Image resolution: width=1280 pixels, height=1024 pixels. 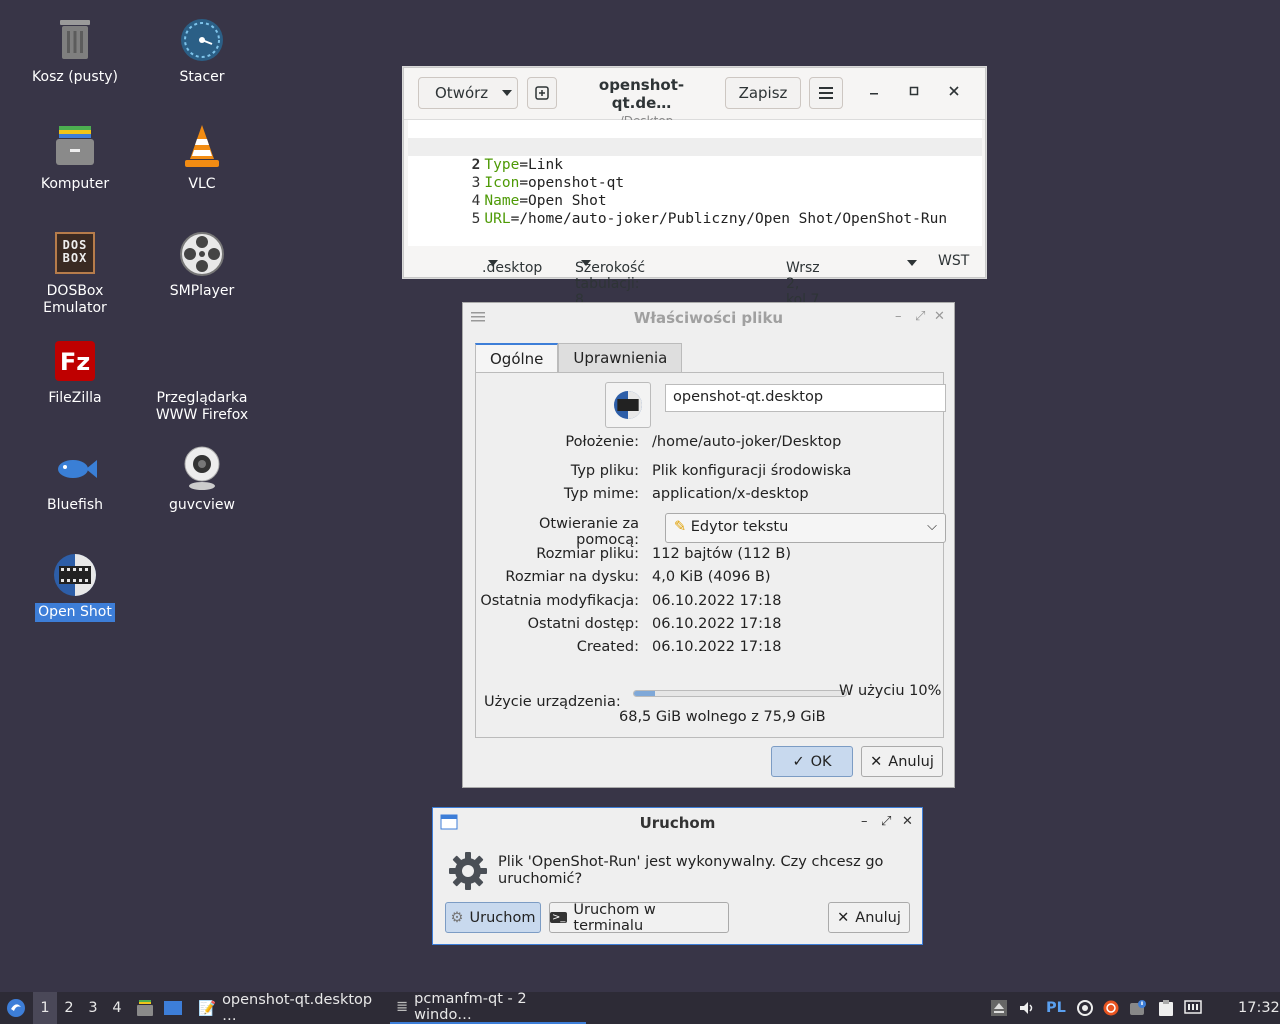 What do you see at coordinates (1056, 1008) in the screenshot?
I see `keyboard-layout-indicator: PL` at bounding box center [1056, 1008].